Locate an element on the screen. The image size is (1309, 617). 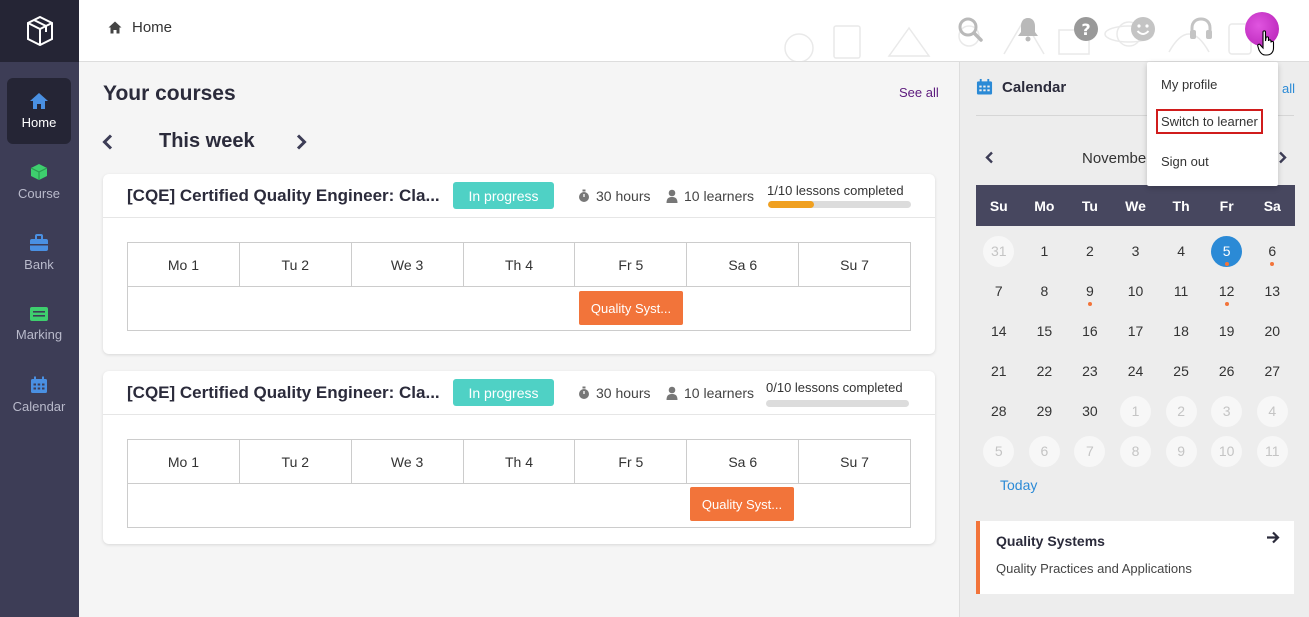
day-number: 1 is located at coordinates (1136, 411).